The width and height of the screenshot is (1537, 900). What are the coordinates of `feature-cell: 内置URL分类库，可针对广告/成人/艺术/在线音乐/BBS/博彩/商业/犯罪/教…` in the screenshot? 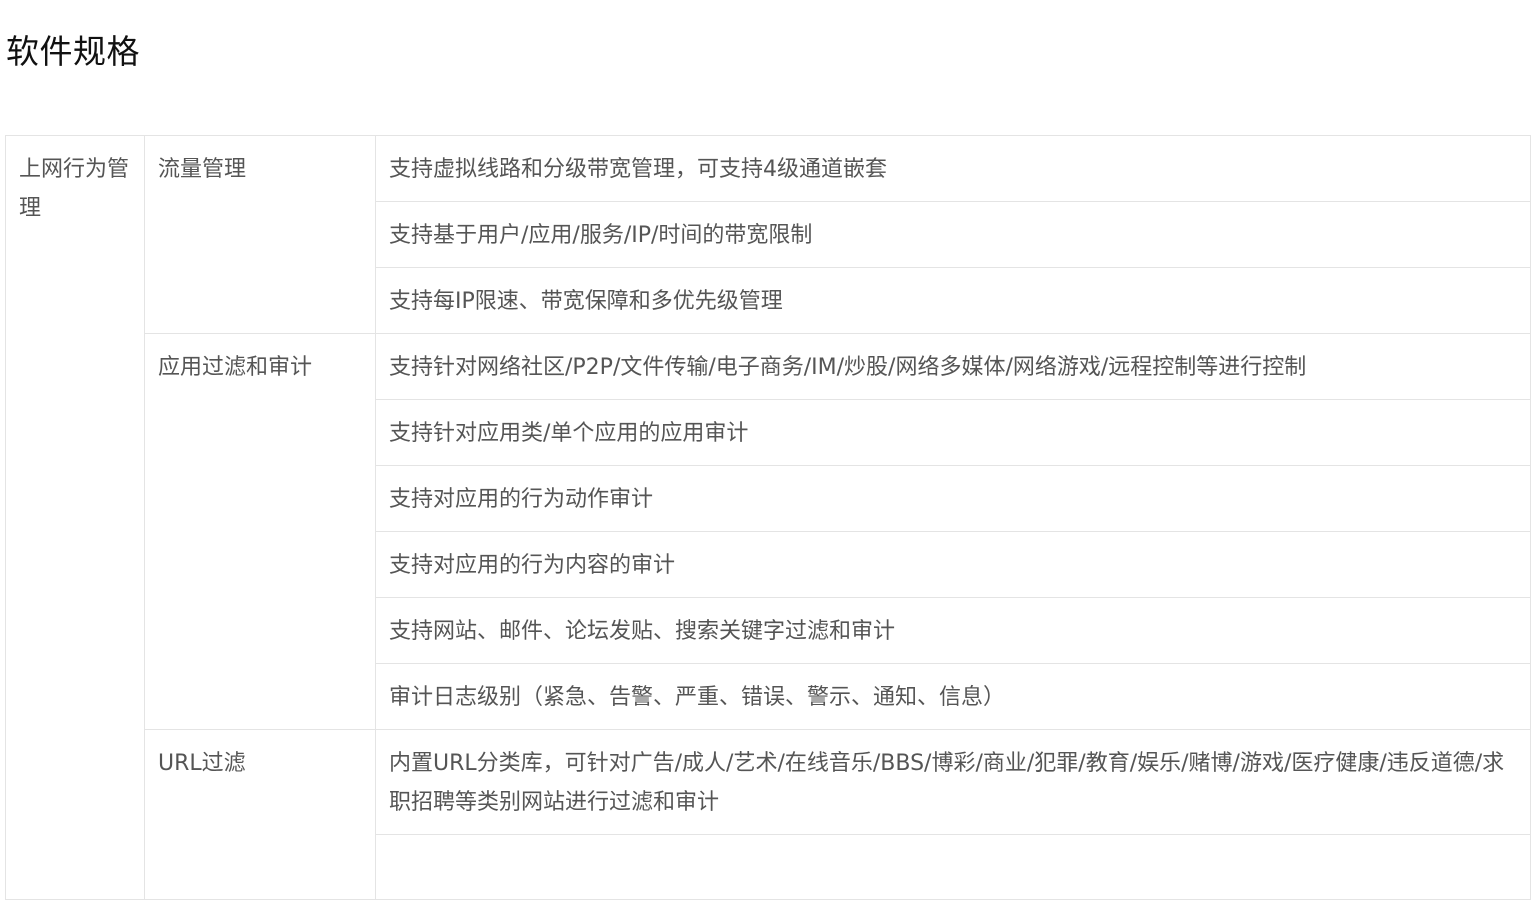 It's located at (953, 782).